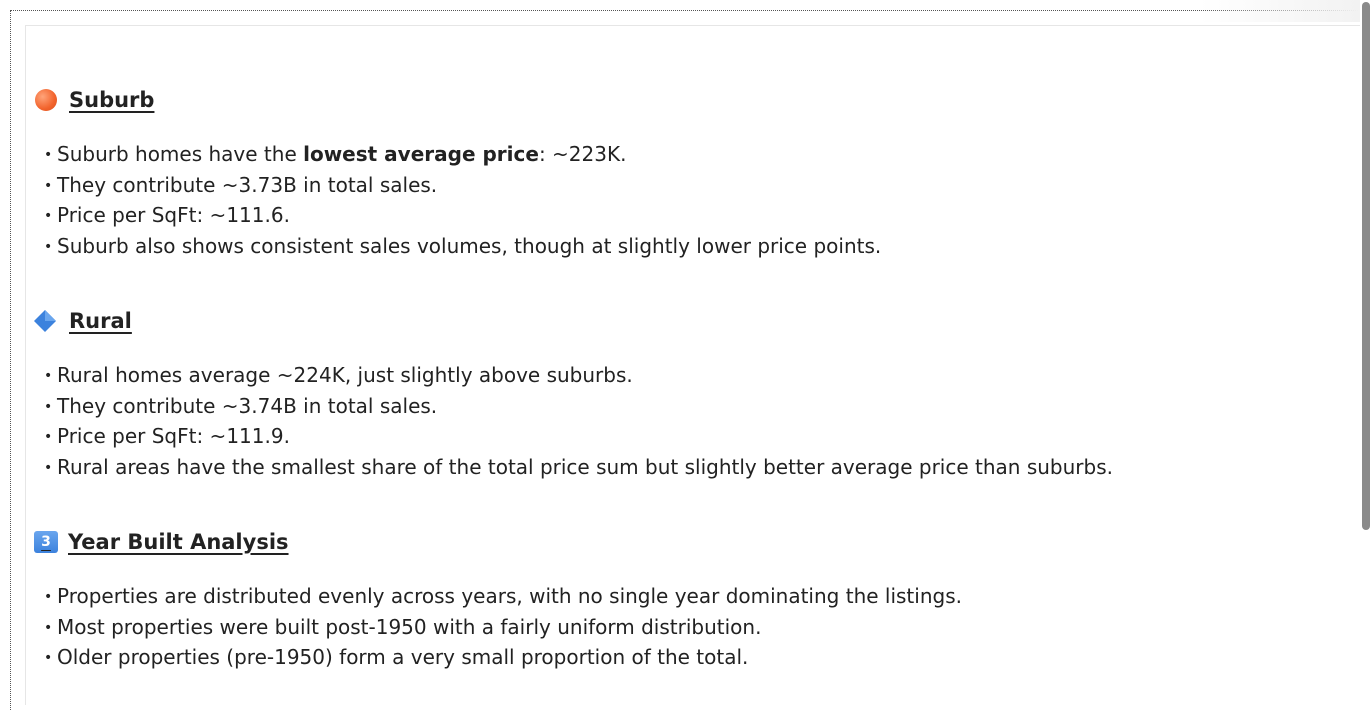 Image resolution: width=1372 pixels, height=710 pixels. I want to click on rural-heading: Rural, so click(82, 321).